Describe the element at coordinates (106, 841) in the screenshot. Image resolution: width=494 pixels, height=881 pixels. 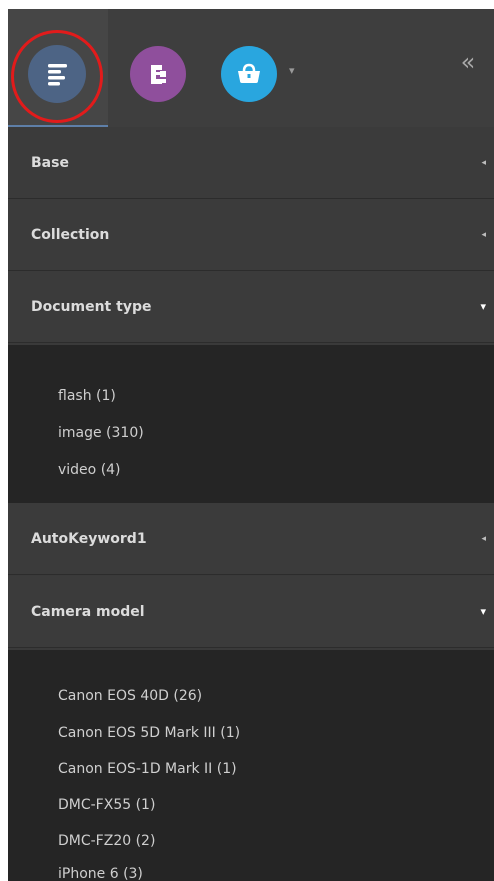
I see `facet-item: DMC-FZ20 (2)` at that location.